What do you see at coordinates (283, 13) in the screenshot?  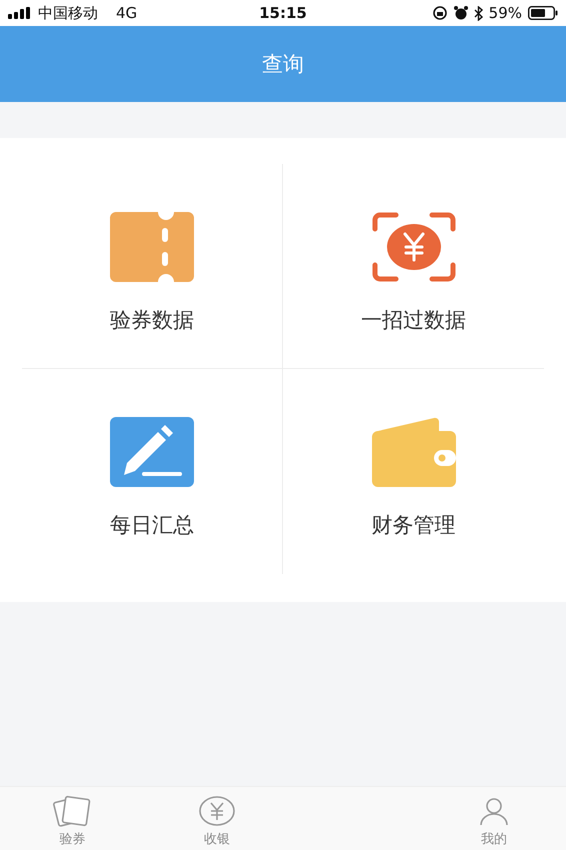 I see `clock-time: 15:15` at bounding box center [283, 13].